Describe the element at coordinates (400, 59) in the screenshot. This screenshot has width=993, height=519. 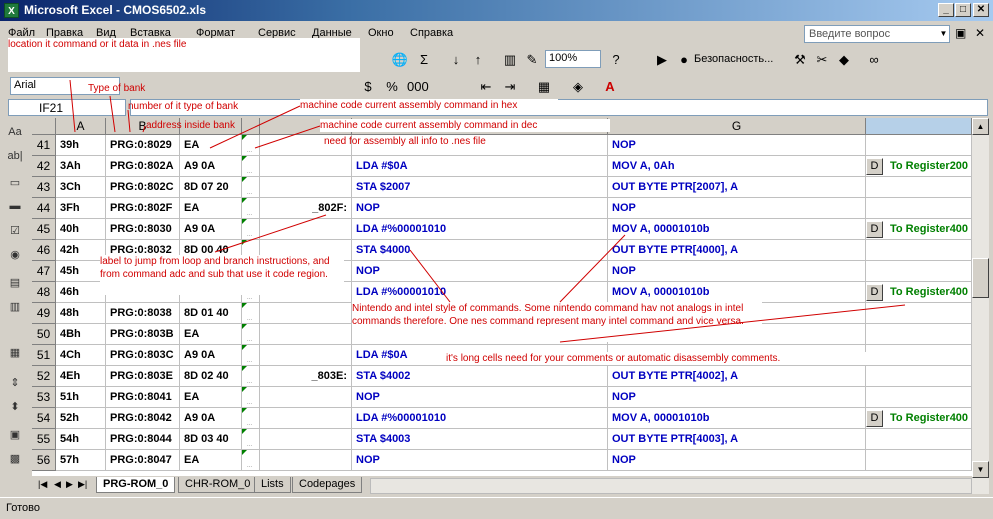
I see `research-icon: 🌐` at that location.